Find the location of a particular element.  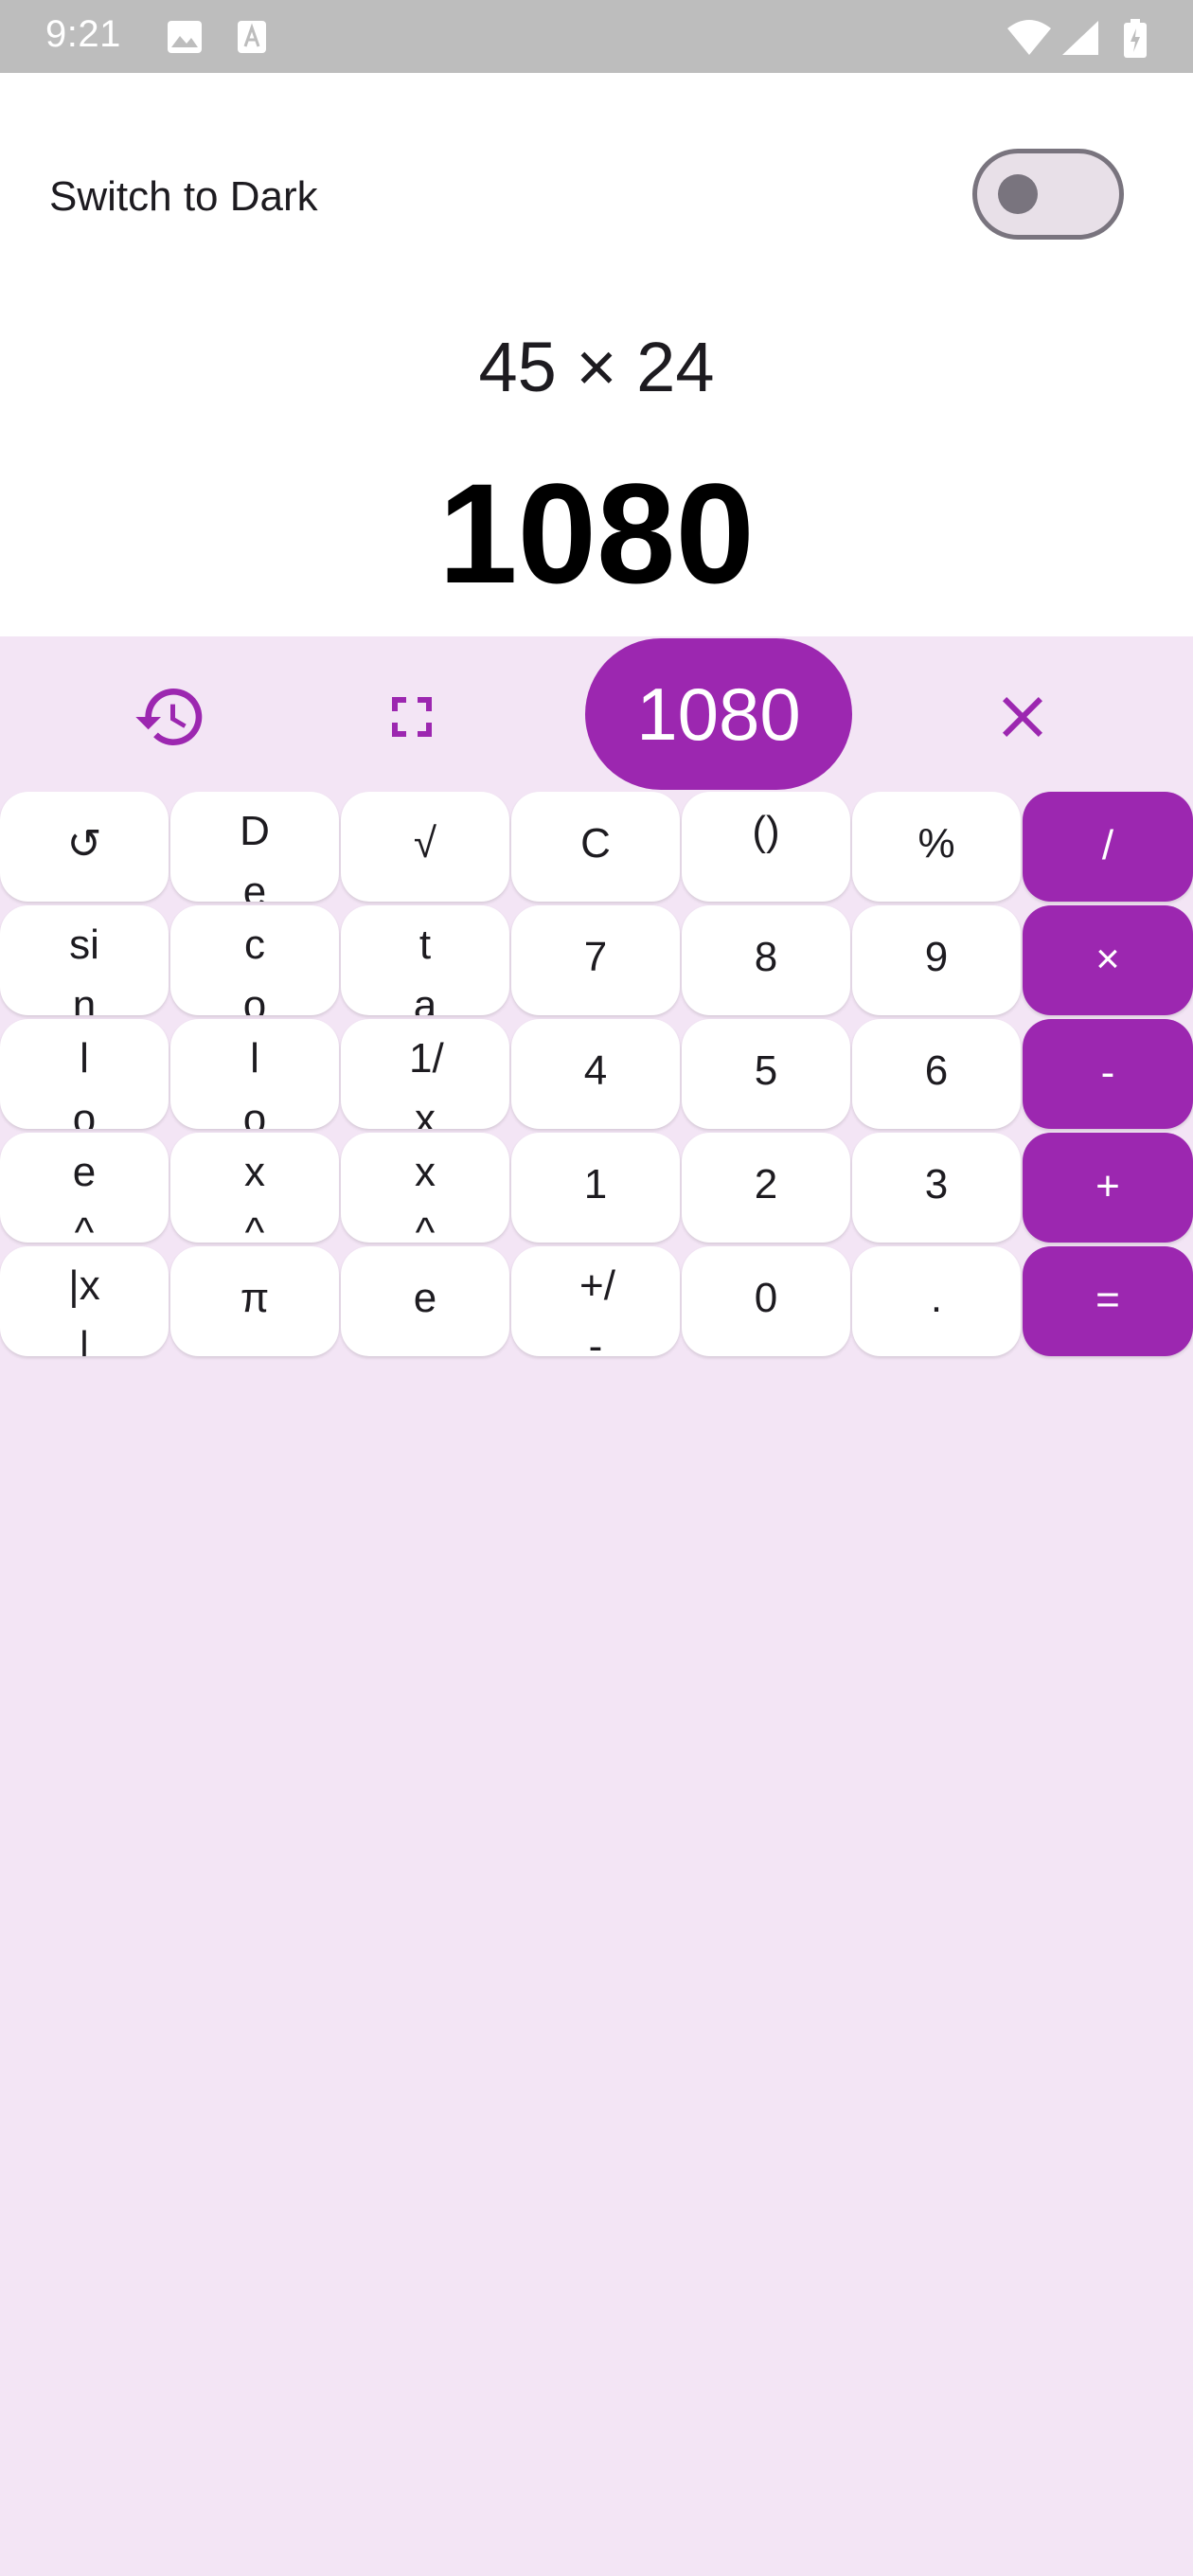

key-label: 8 is located at coordinates (766, 957).